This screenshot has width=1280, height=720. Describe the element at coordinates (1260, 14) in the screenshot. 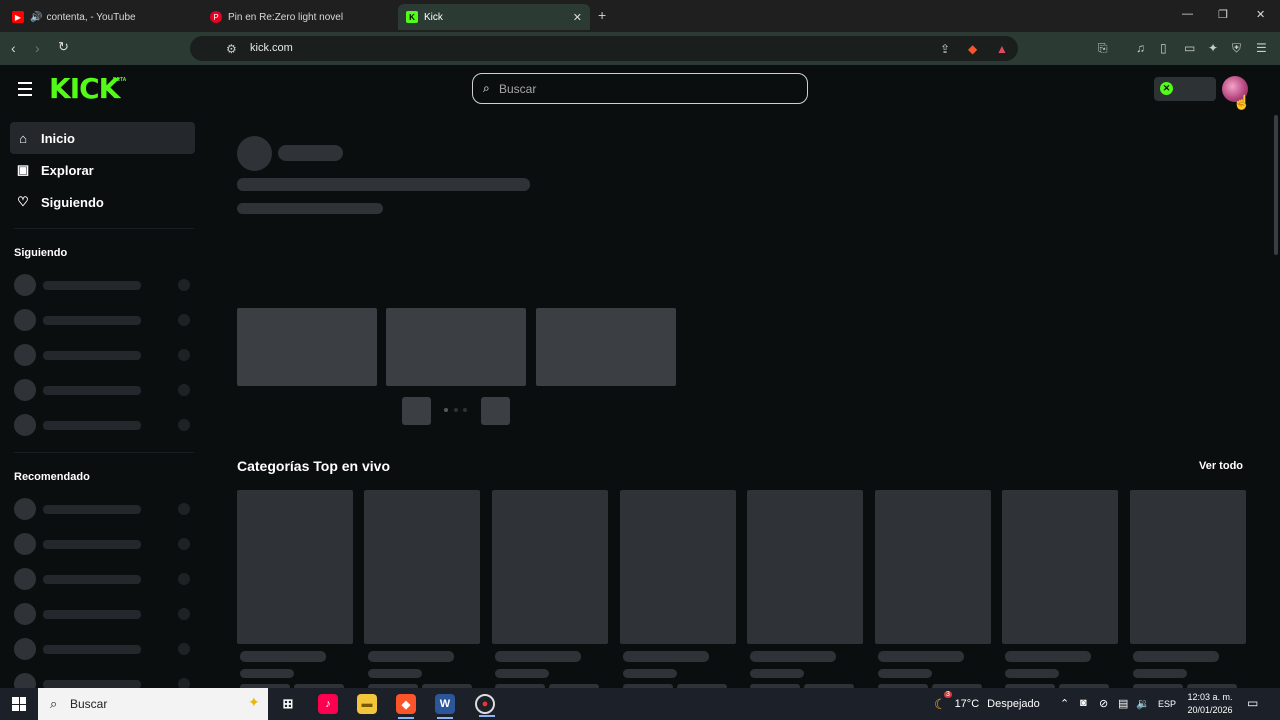

I see `close-window-icon: ✕` at that location.